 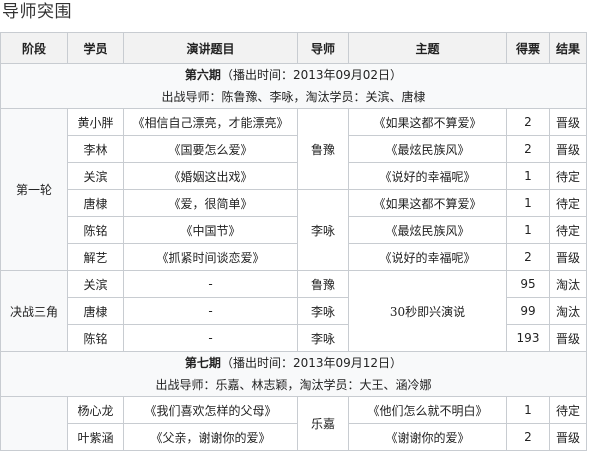 I want to click on student-cell: 黄小胖, so click(x=95, y=122).